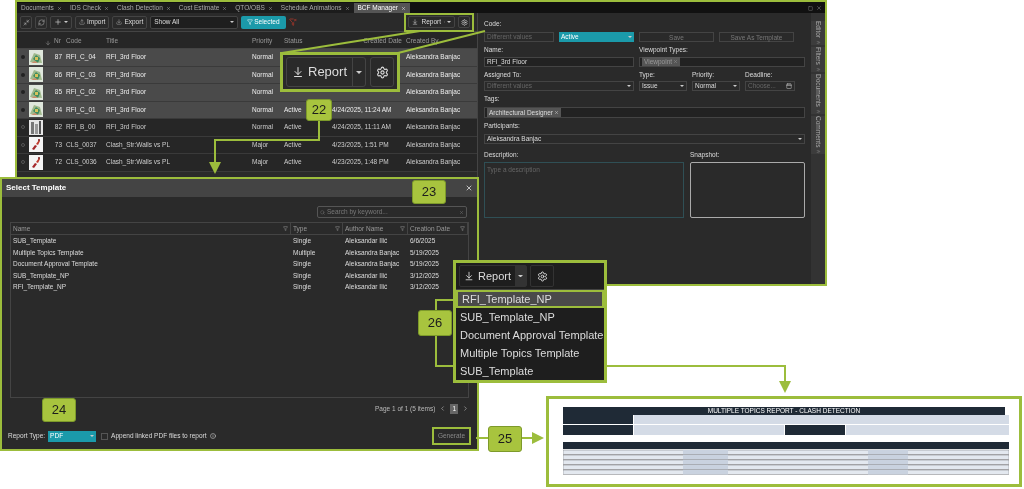 The image size is (1024, 489). What do you see at coordinates (505, 439) in the screenshot?
I see `step-badge: 25` at bounding box center [505, 439].